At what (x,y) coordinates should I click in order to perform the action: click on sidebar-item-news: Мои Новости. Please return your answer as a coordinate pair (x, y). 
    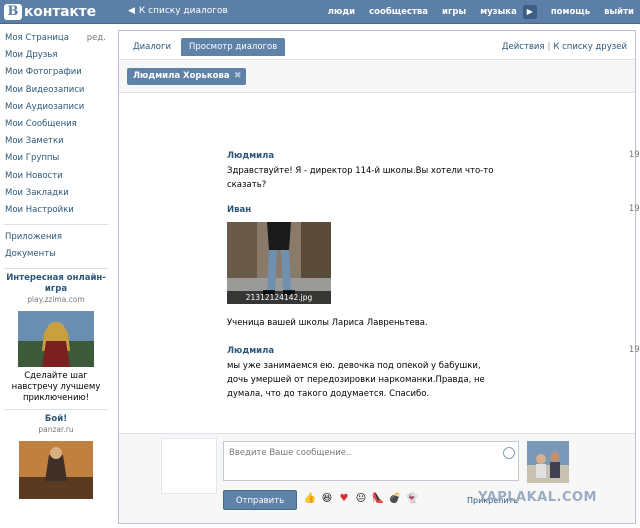
    Looking at the image, I should click on (56, 176).